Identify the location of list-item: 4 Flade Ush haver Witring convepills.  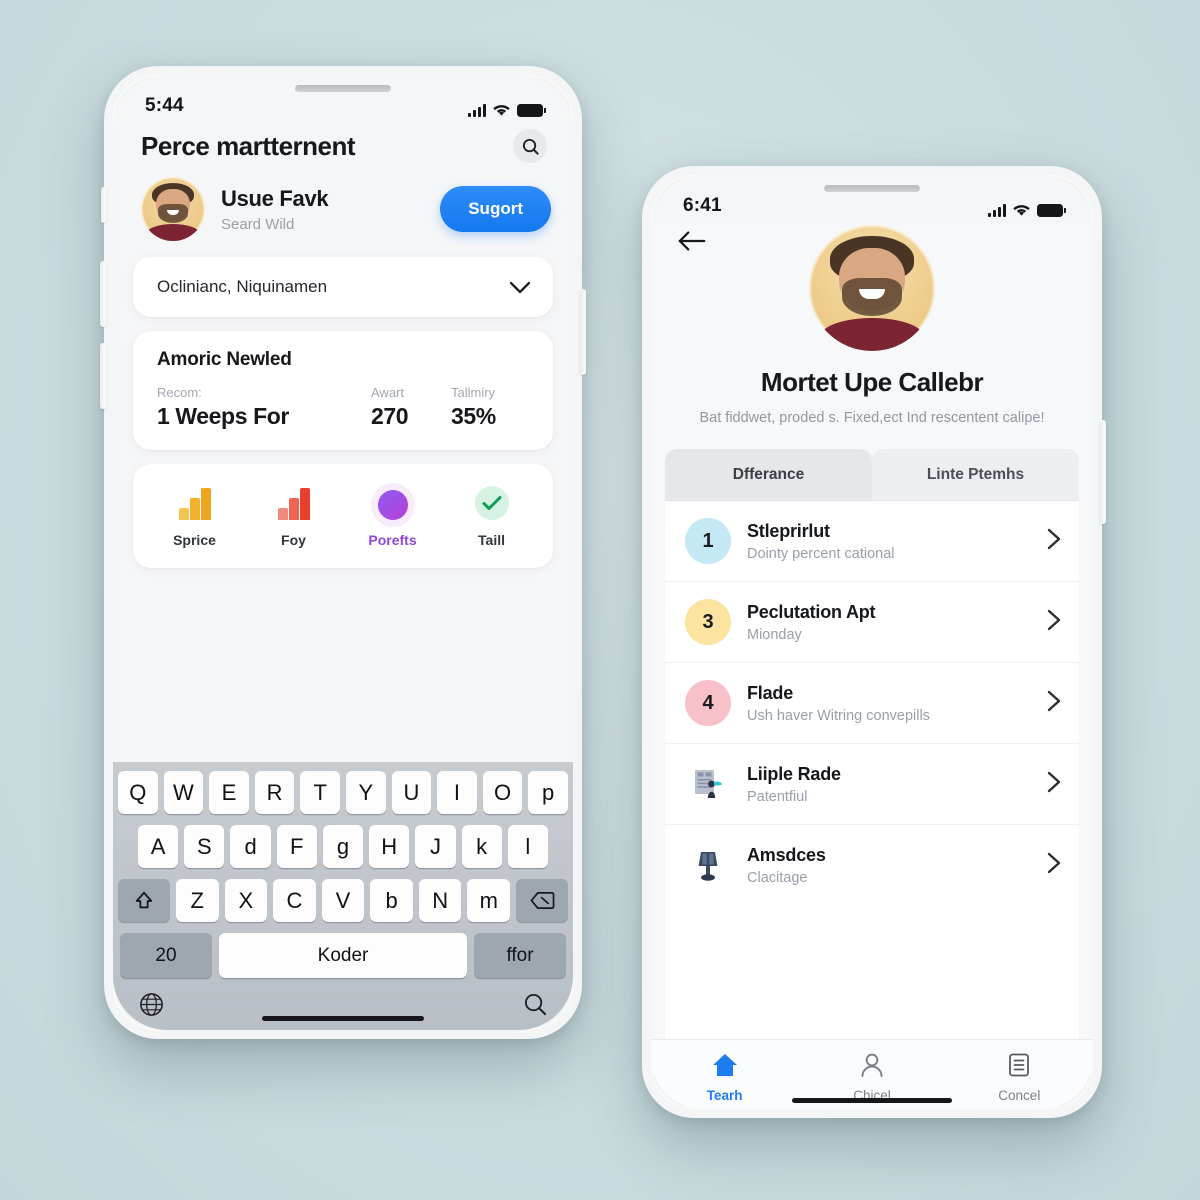
(872, 704).